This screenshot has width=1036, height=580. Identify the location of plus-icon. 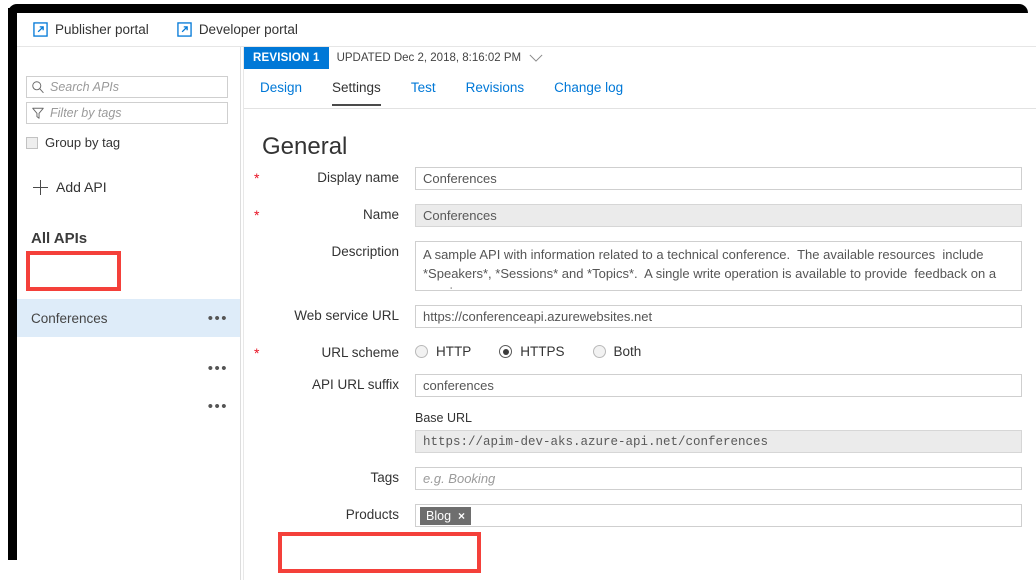
(40, 187).